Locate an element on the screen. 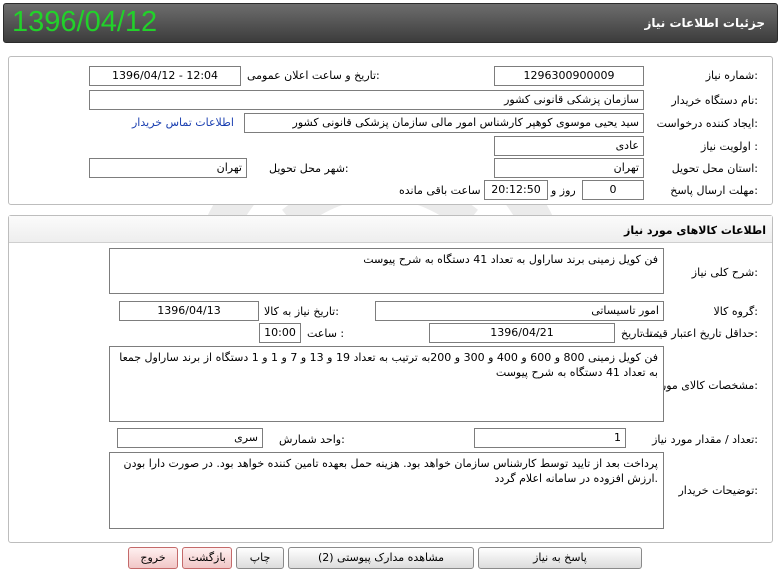 The image size is (781, 577). remaining-label: ساعت باقی مانده is located at coordinates (440, 190).